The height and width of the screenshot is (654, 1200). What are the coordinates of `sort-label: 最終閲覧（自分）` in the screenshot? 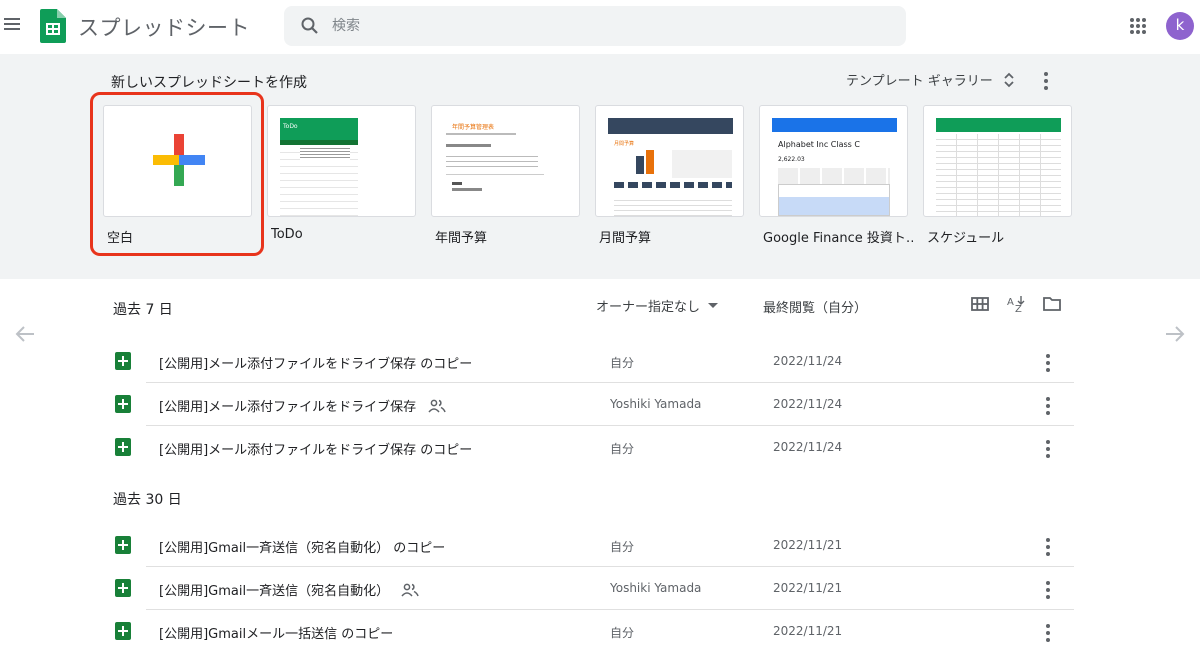 It's located at (815, 306).